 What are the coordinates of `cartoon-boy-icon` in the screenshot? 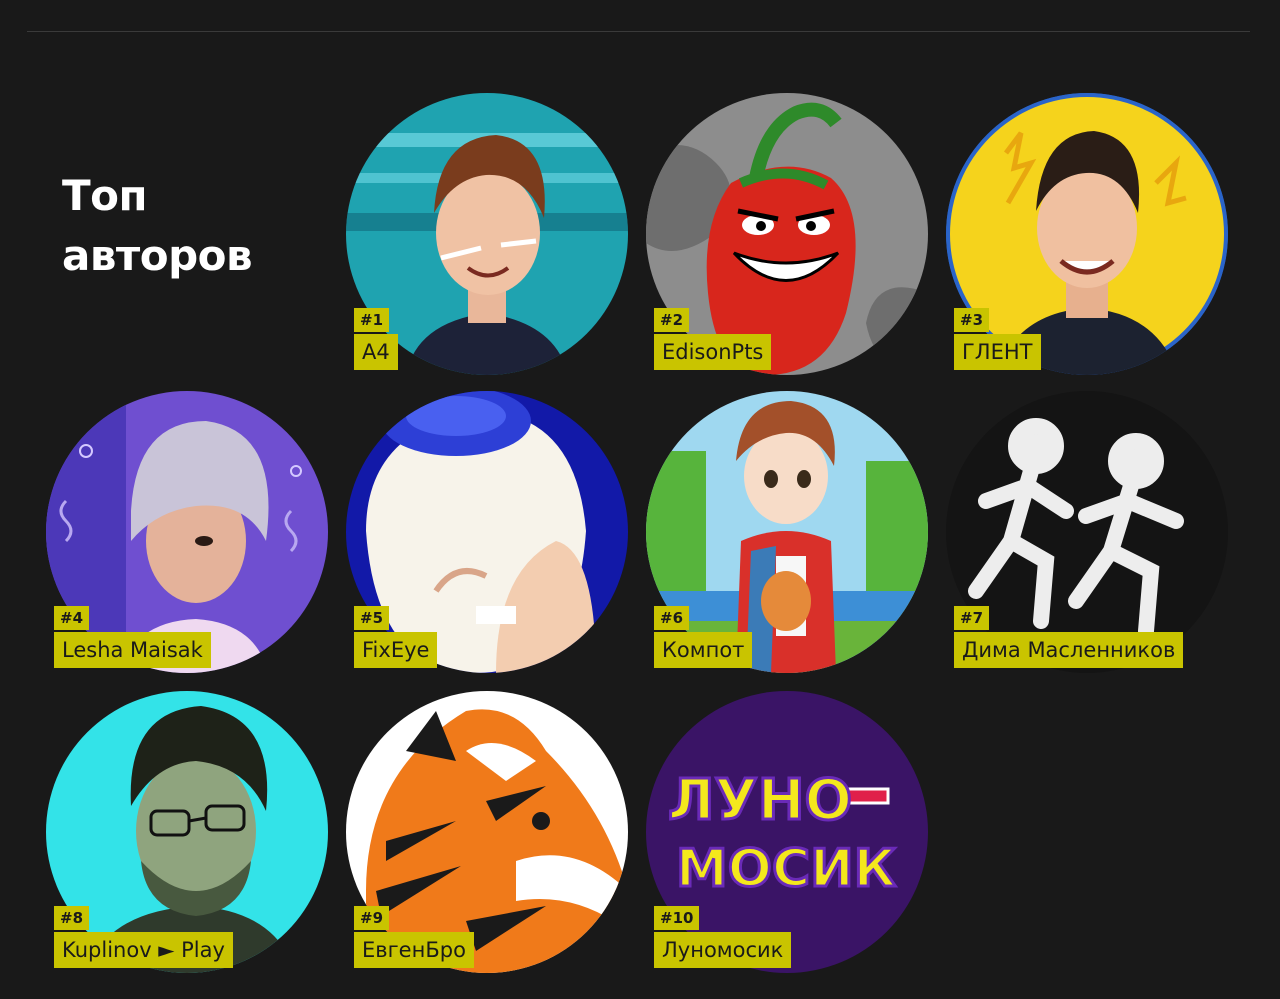 It's located at (787, 532).